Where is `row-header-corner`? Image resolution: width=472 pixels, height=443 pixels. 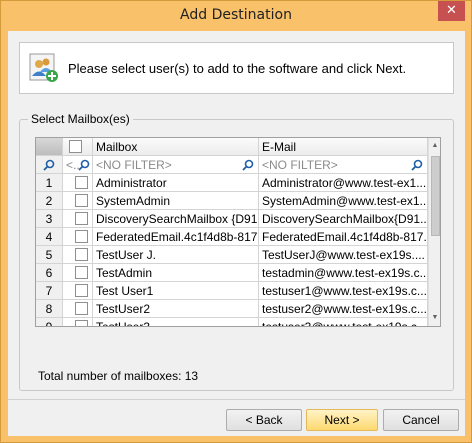
row-header-corner is located at coordinates (49, 147).